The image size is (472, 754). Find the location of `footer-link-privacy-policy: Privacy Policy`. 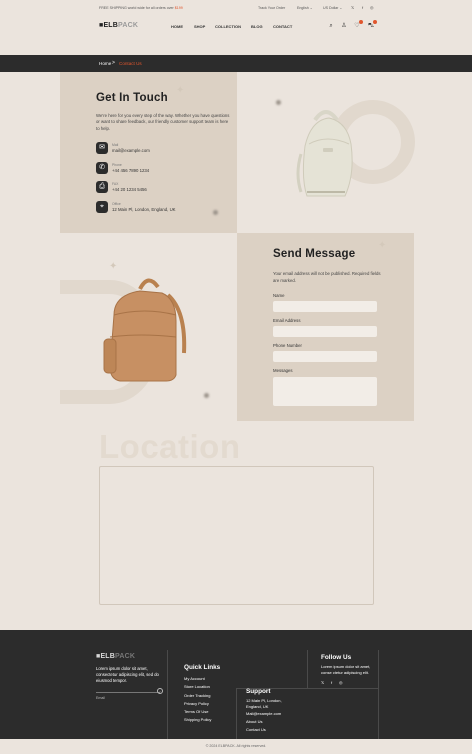

footer-link-privacy-policy: Privacy Policy is located at coordinates (196, 703).